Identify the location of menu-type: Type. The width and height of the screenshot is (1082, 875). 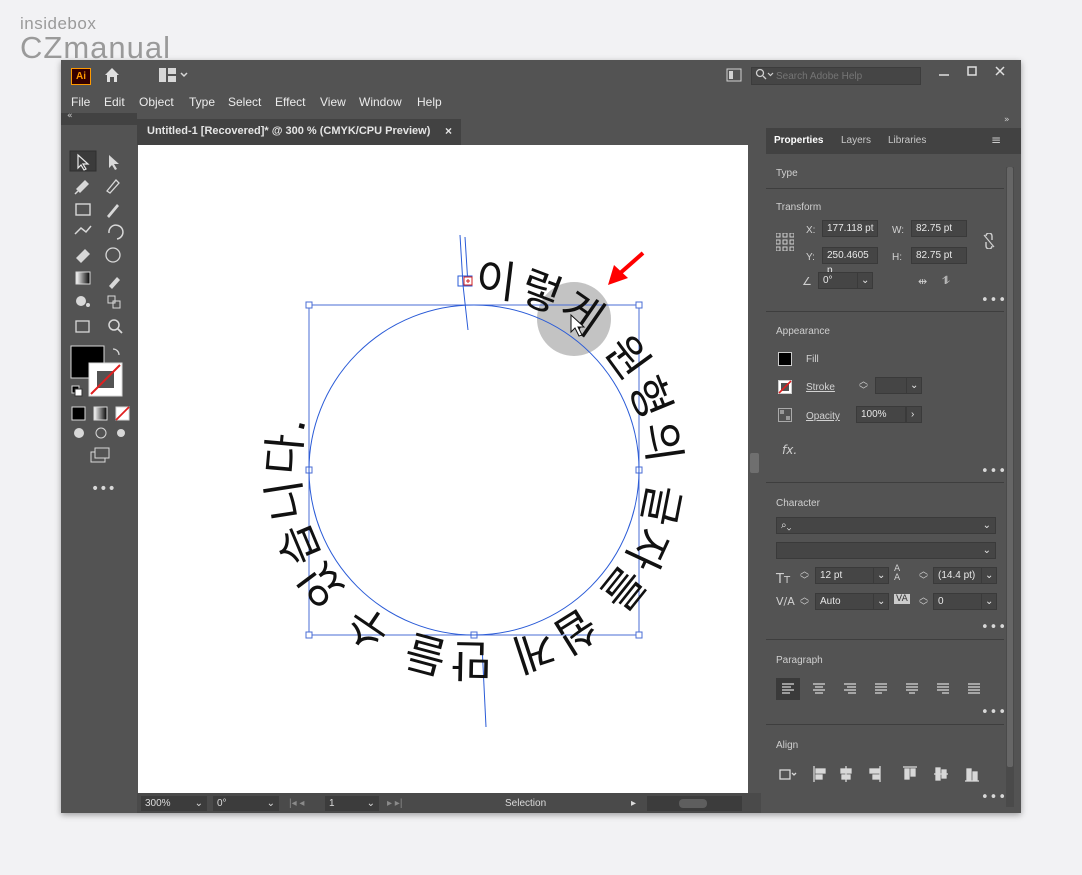
(202, 102).